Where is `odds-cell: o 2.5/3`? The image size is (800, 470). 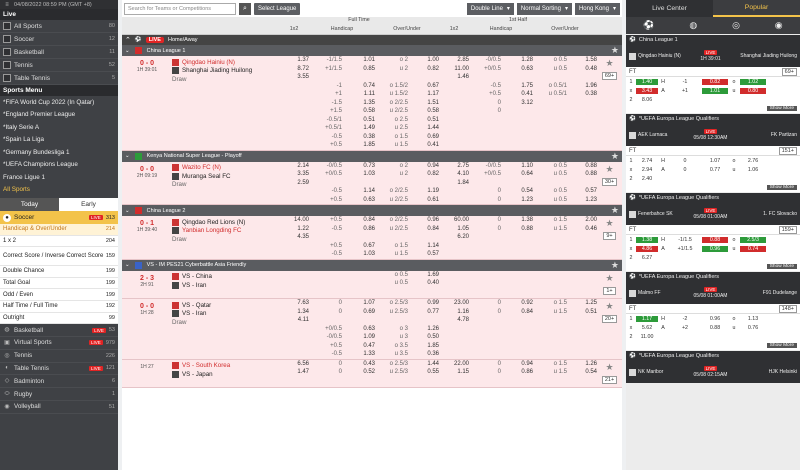 odds-cell: o 2.5/3 is located at coordinates (391, 303).